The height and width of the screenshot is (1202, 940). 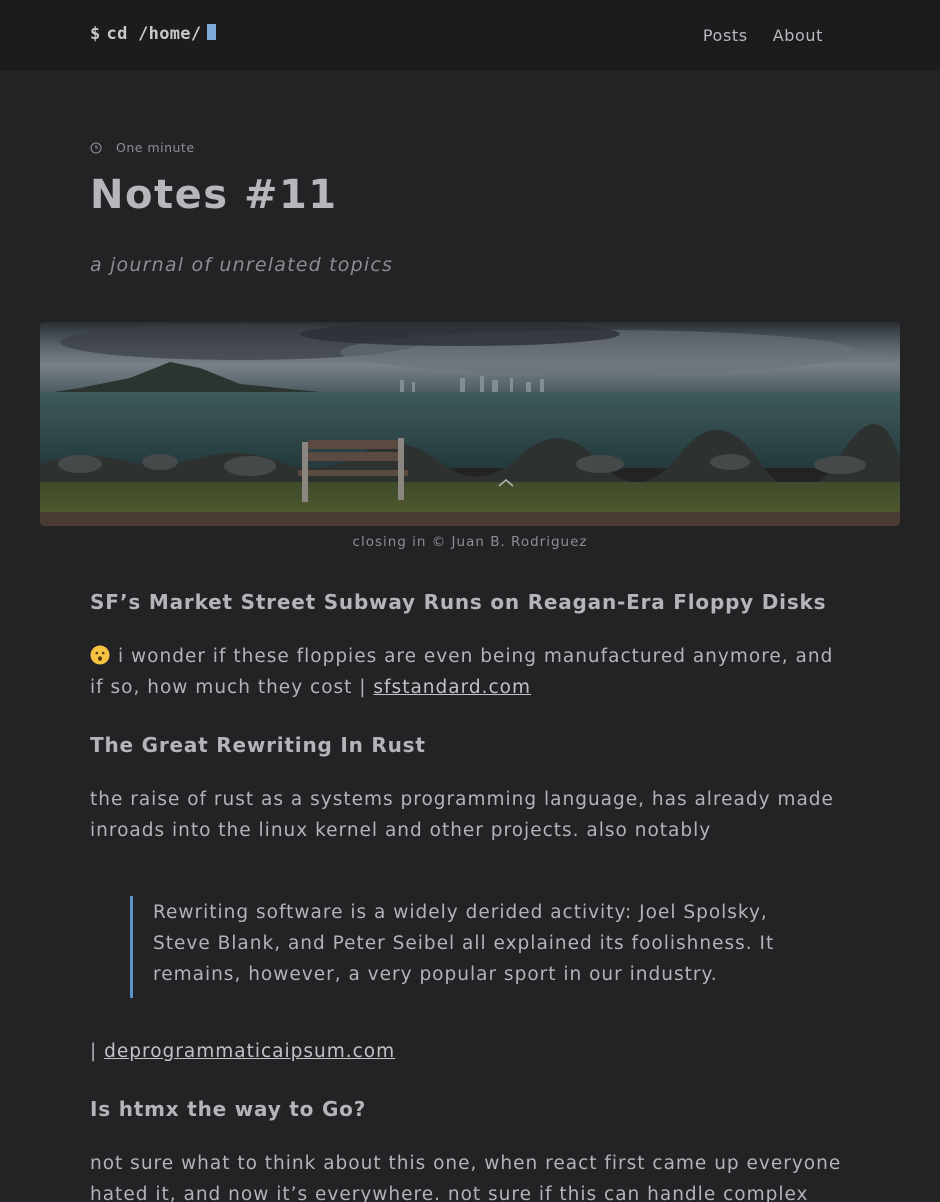 What do you see at coordinates (725, 35) in the screenshot?
I see `nav-posts-link: Posts` at bounding box center [725, 35].